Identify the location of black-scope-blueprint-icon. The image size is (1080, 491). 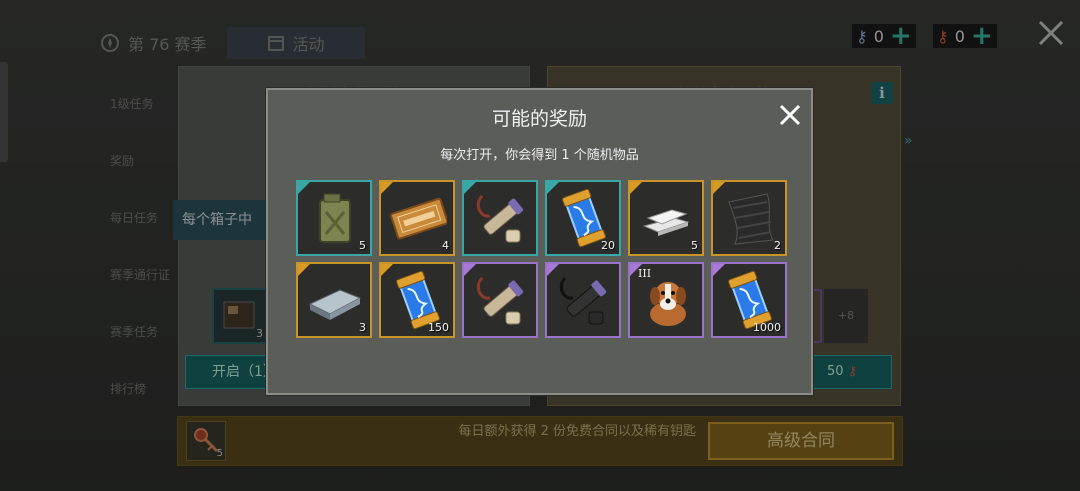
(583, 300).